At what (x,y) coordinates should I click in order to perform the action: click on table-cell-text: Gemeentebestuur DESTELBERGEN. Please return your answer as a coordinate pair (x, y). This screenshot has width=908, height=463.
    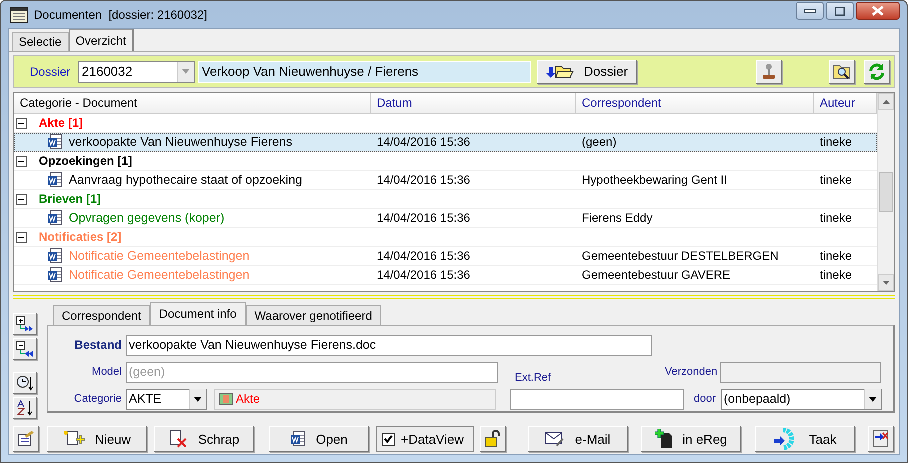
    Looking at the image, I should click on (680, 256).